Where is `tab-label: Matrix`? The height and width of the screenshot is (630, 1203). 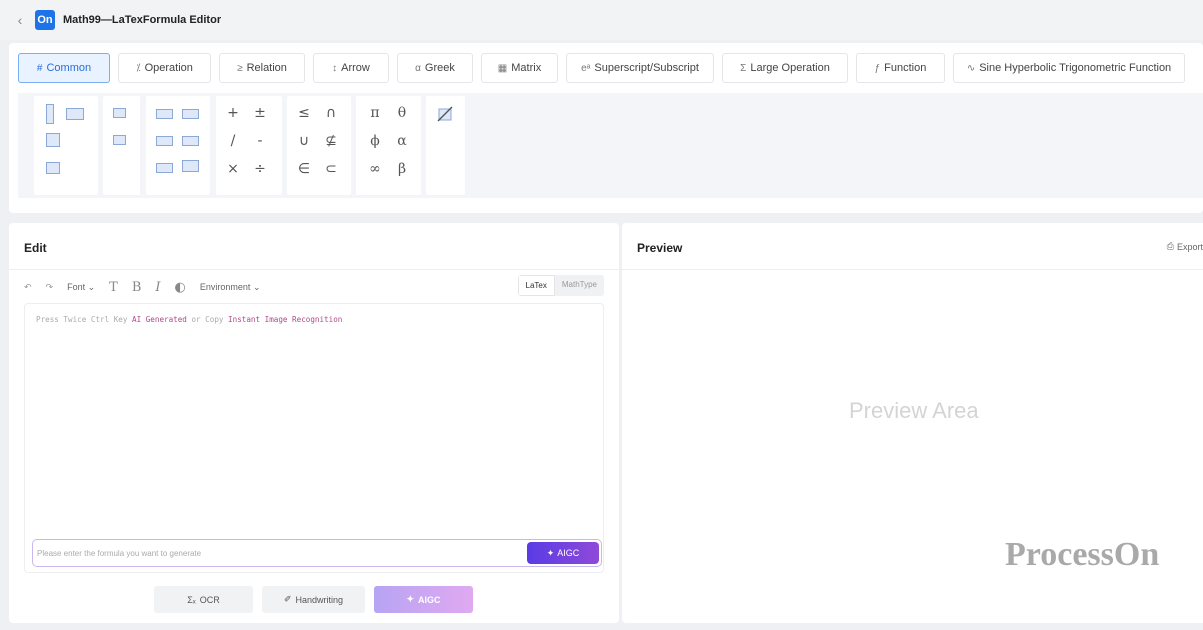 tab-label: Matrix is located at coordinates (526, 68).